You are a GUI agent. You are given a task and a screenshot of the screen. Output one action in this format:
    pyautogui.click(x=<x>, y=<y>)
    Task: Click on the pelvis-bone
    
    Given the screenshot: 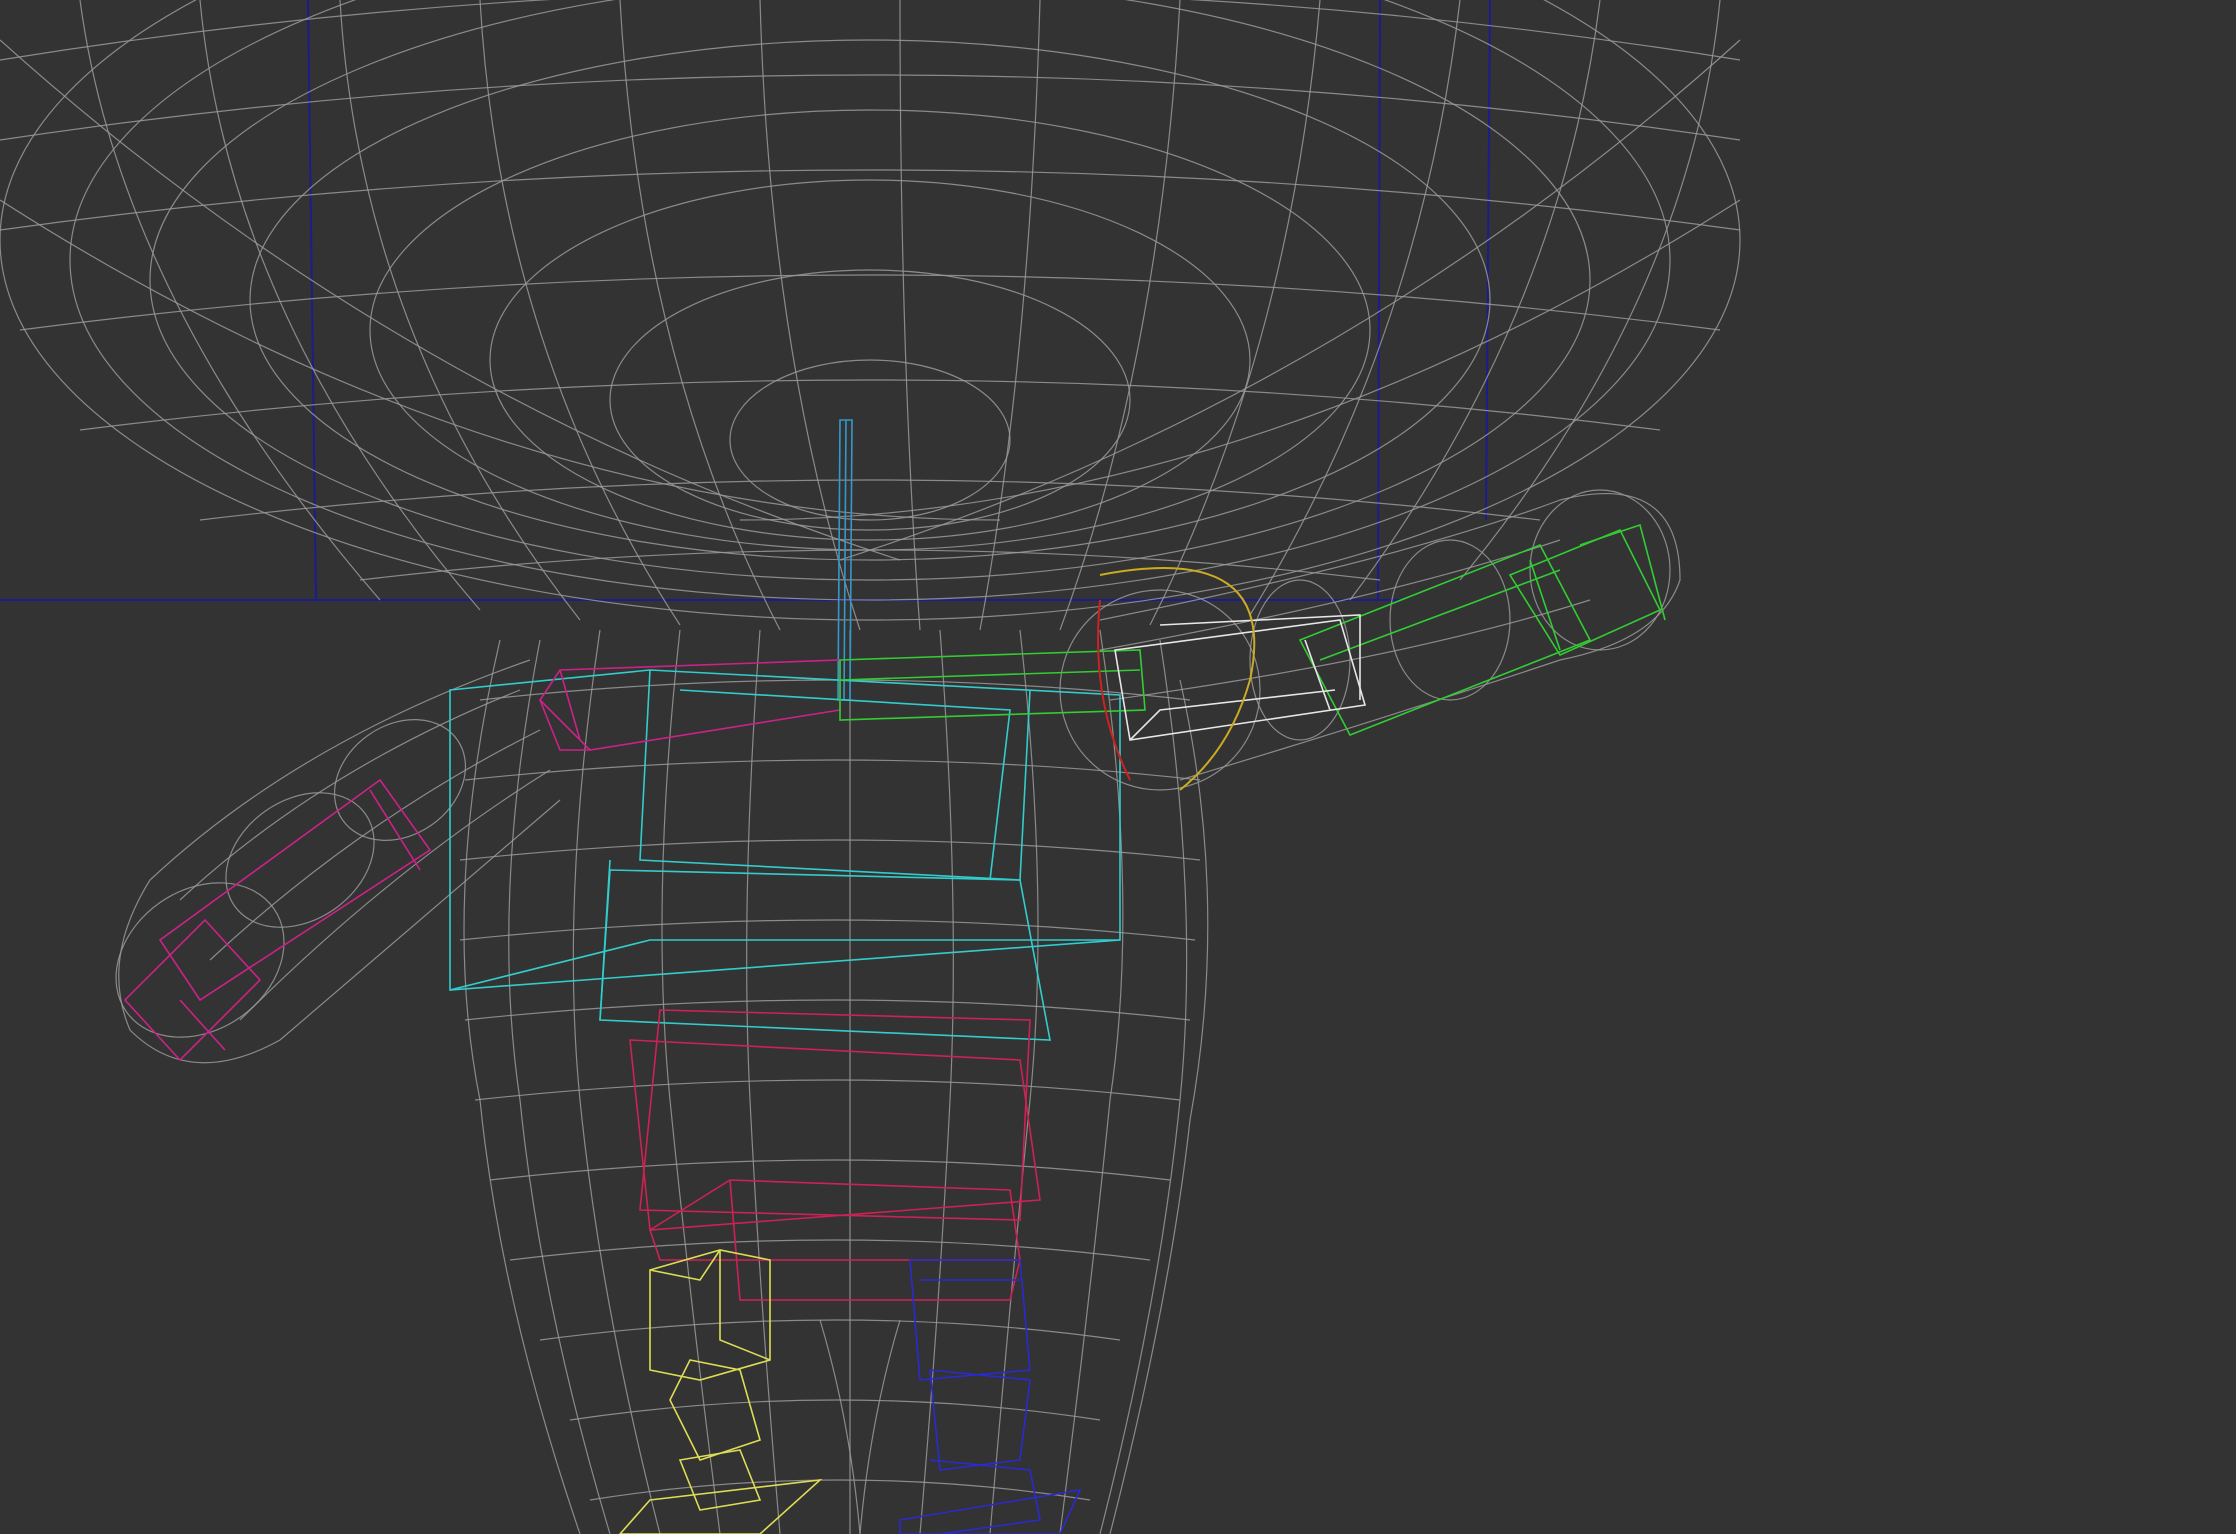 What is the action you would take?
    pyautogui.click(x=835, y=1155)
    